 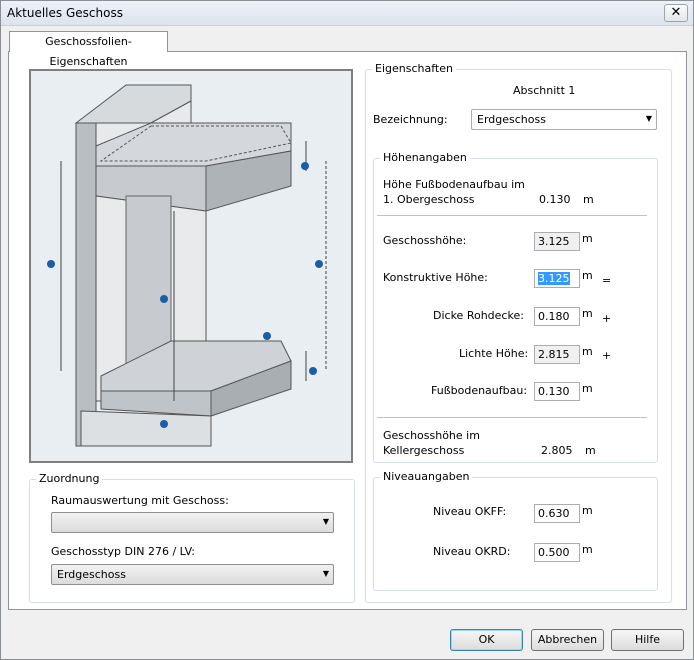 I want to click on group-label-eigenschaften: Eigenschaften, so click(x=414, y=68).